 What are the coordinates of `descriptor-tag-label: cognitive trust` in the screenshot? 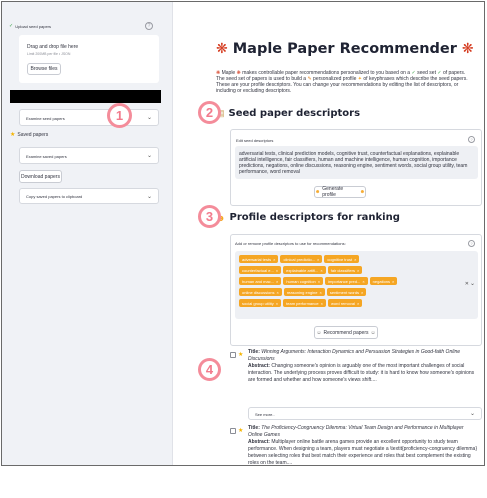 It's located at (340, 259).